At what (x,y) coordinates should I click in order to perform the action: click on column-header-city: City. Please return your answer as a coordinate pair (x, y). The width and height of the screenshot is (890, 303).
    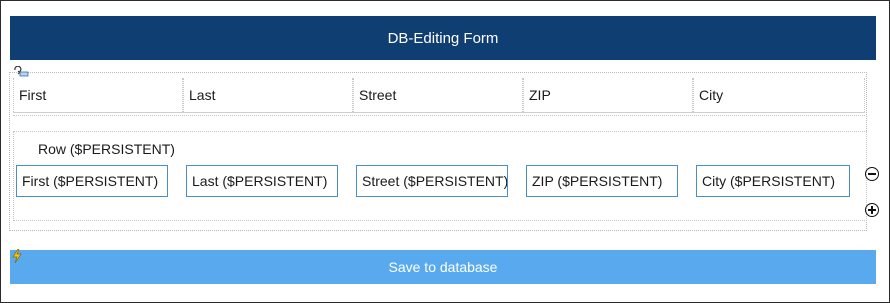
    Looking at the image, I should click on (779, 95).